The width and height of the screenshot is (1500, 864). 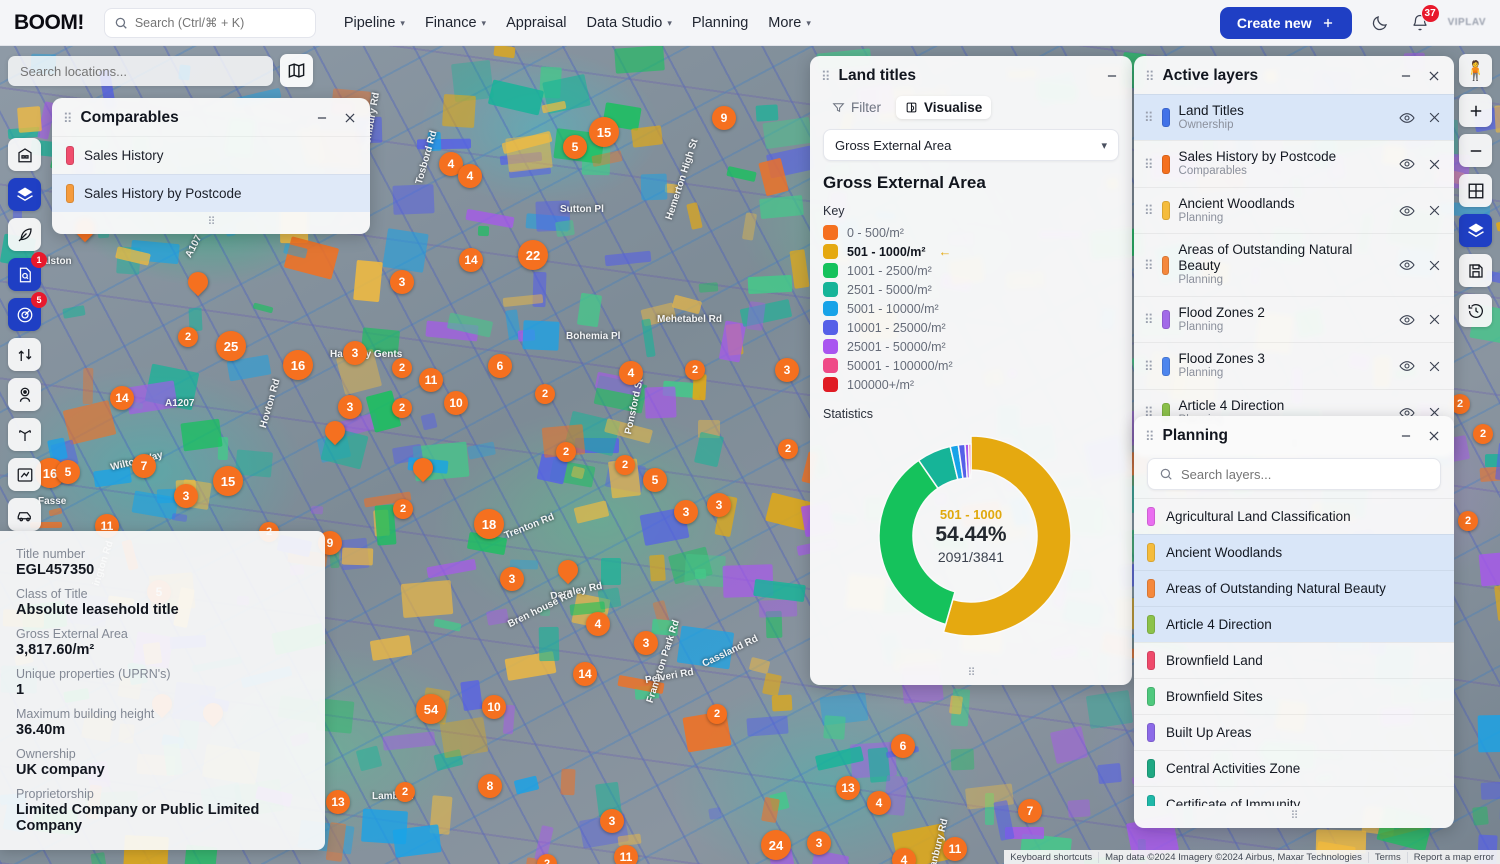 I want to click on legend-key-row: 1001 - 2500/m², so click(x=971, y=270).